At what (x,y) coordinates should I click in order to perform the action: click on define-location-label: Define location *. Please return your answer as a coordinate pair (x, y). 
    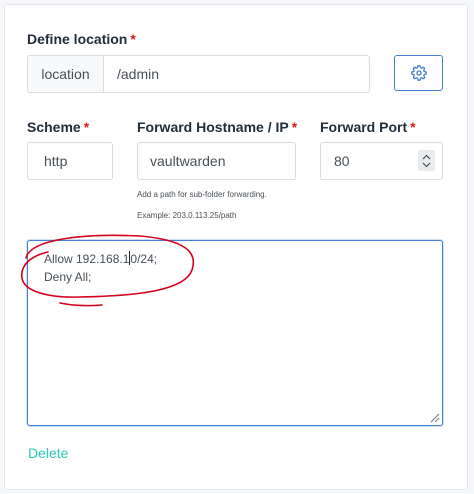
    Looking at the image, I should click on (81, 39).